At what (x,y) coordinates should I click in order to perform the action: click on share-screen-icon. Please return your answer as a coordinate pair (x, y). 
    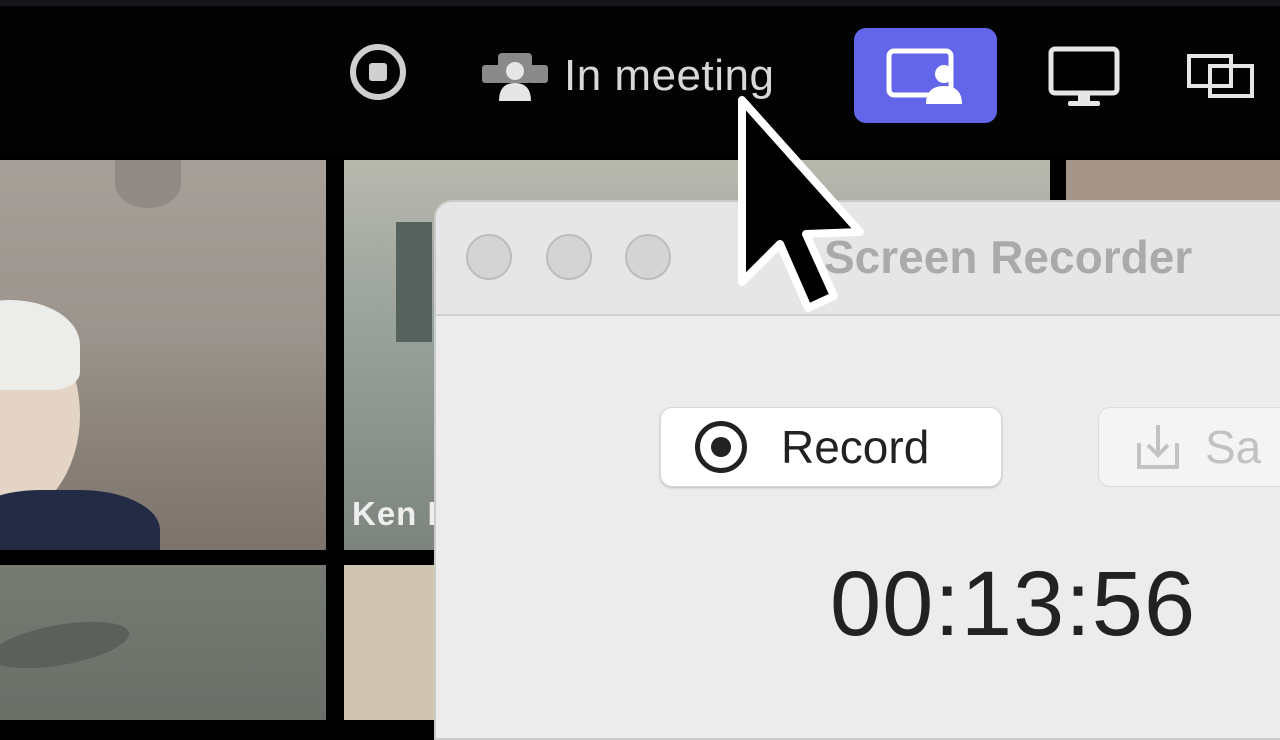
    Looking at the image, I should click on (924, 76).